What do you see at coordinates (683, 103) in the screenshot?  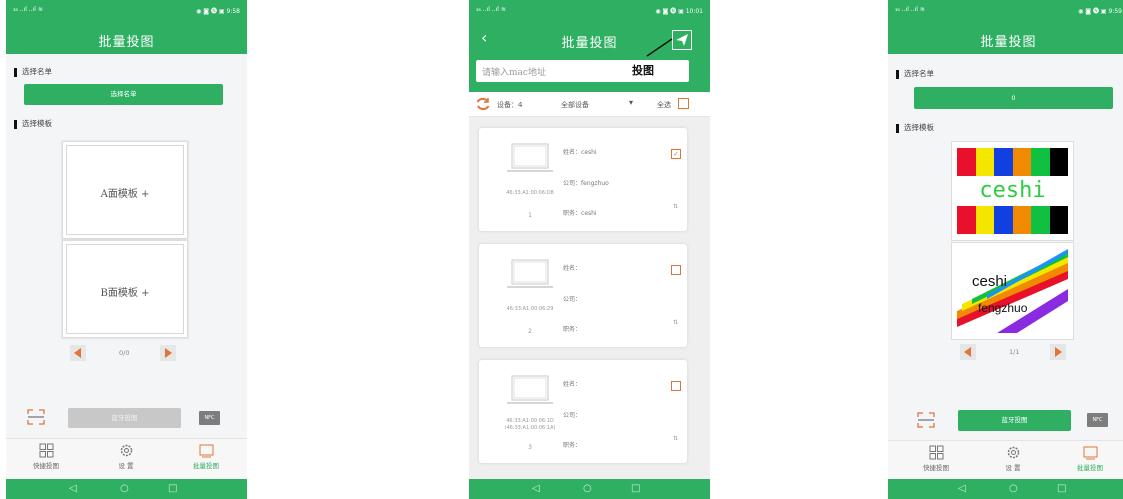 I see `select-all-checkbox` at bounding box center [683, 103].